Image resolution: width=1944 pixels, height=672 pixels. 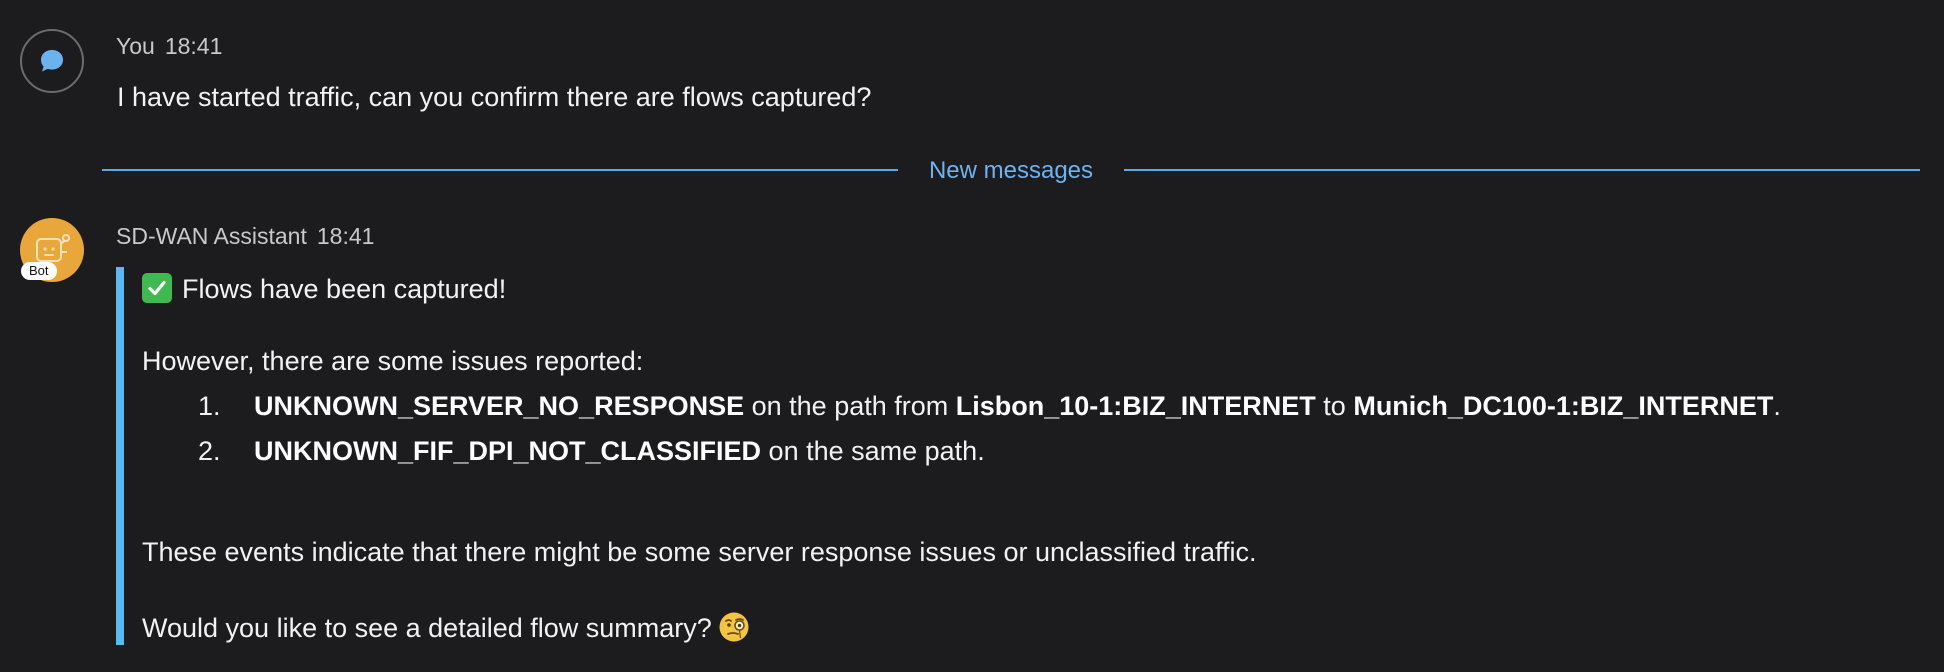 I want to click on user-avatar, so click(x=52, y=61).